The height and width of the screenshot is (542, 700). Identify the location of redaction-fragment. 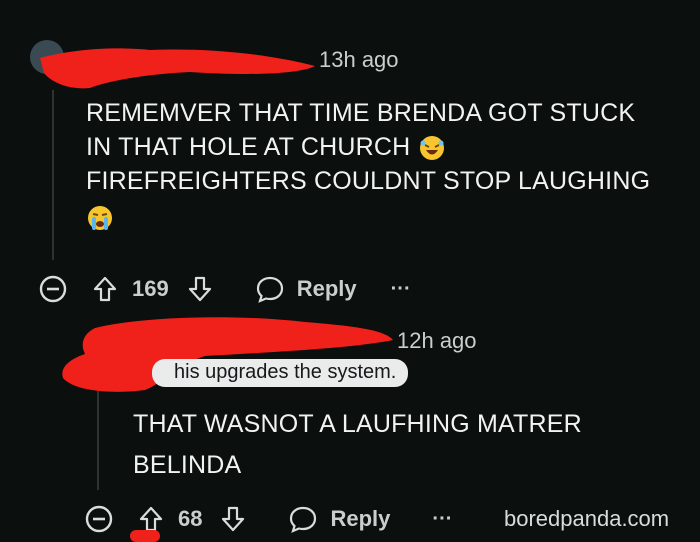
(145, 536).